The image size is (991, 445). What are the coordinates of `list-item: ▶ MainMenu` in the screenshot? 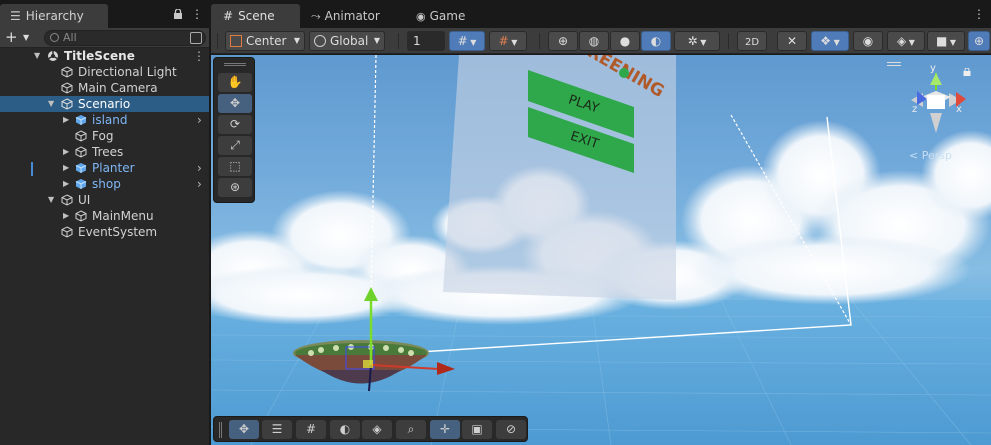 It's located at (104, 216).